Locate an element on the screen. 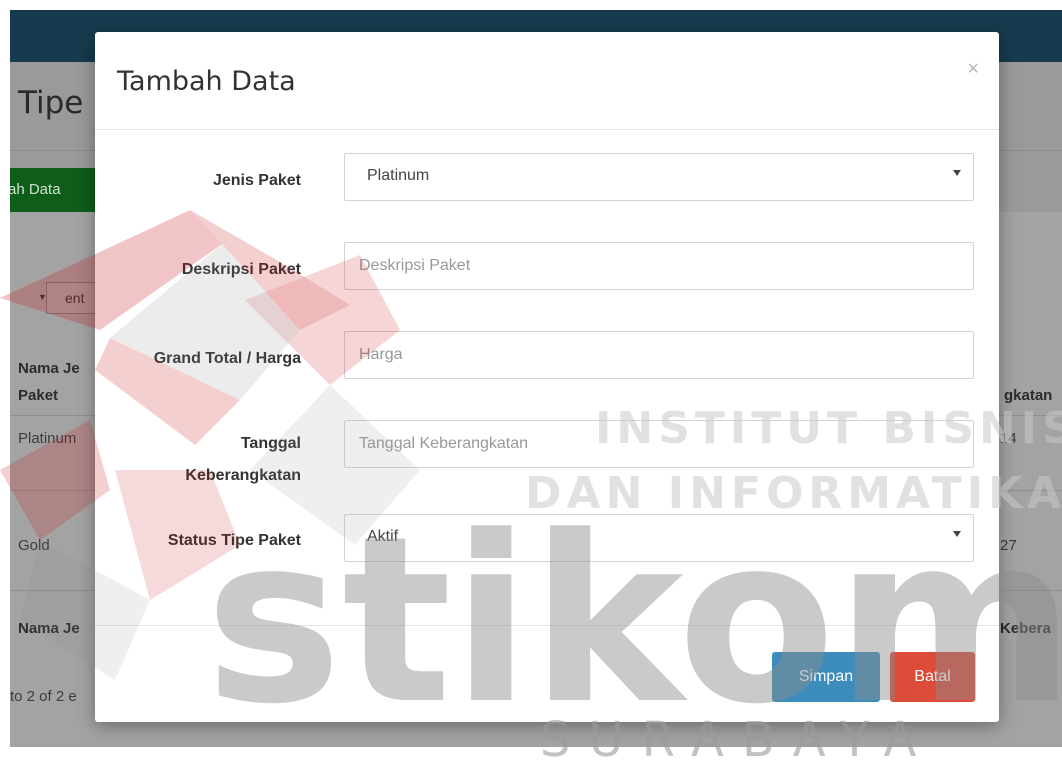  deskripsi-paket-input is located at coordinates (659, 266).